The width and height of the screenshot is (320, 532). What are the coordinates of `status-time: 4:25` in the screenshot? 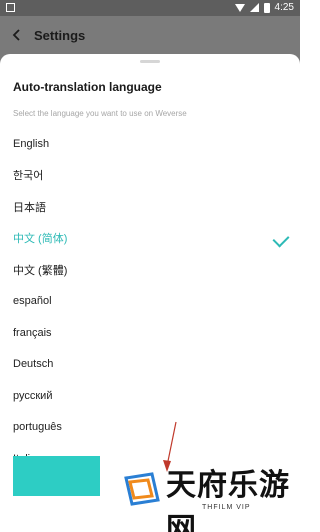 It's located at (284, 7).